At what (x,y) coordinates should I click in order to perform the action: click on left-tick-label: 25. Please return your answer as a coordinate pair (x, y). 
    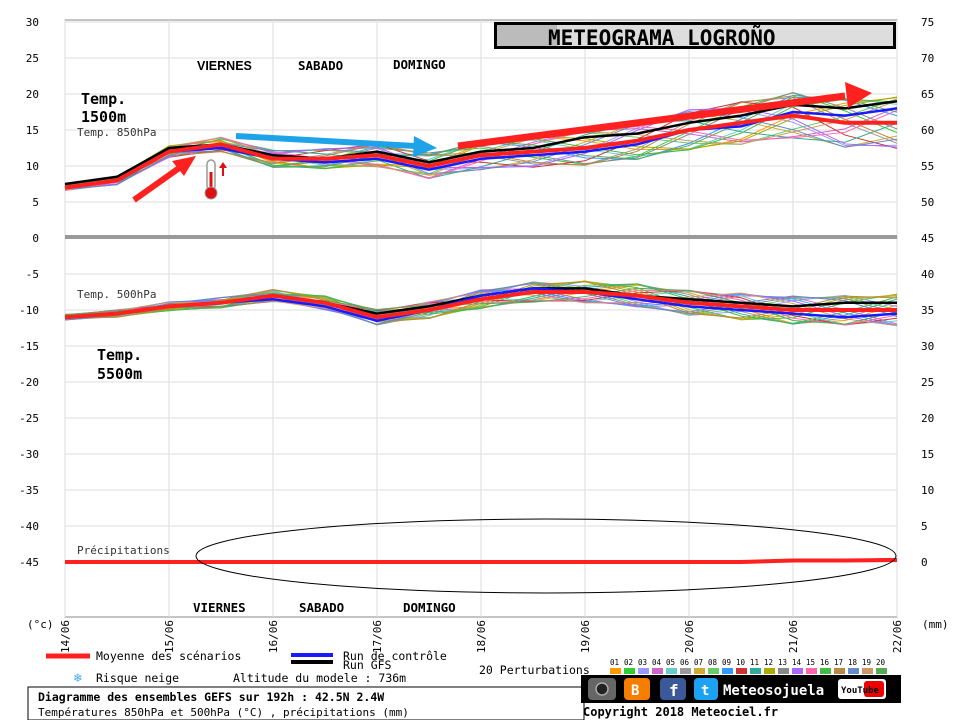
    Looking at the image, I should click on (32, 58).